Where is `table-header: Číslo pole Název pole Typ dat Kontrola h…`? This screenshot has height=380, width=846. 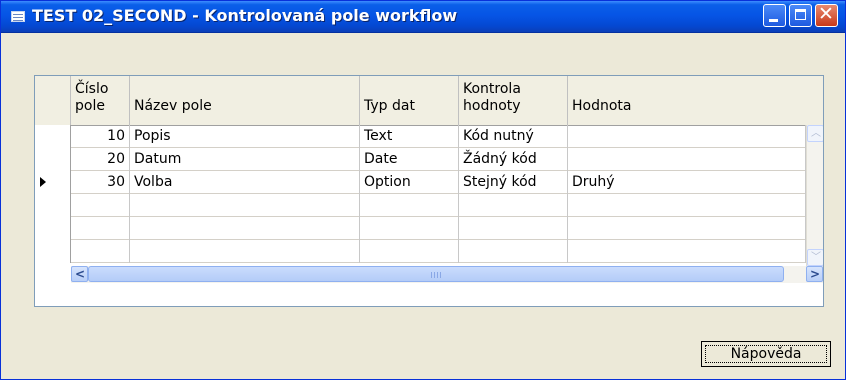 table-header: Číslo pole Název pole Typ dat Kontrola h… is located at coordinates (429, 101).